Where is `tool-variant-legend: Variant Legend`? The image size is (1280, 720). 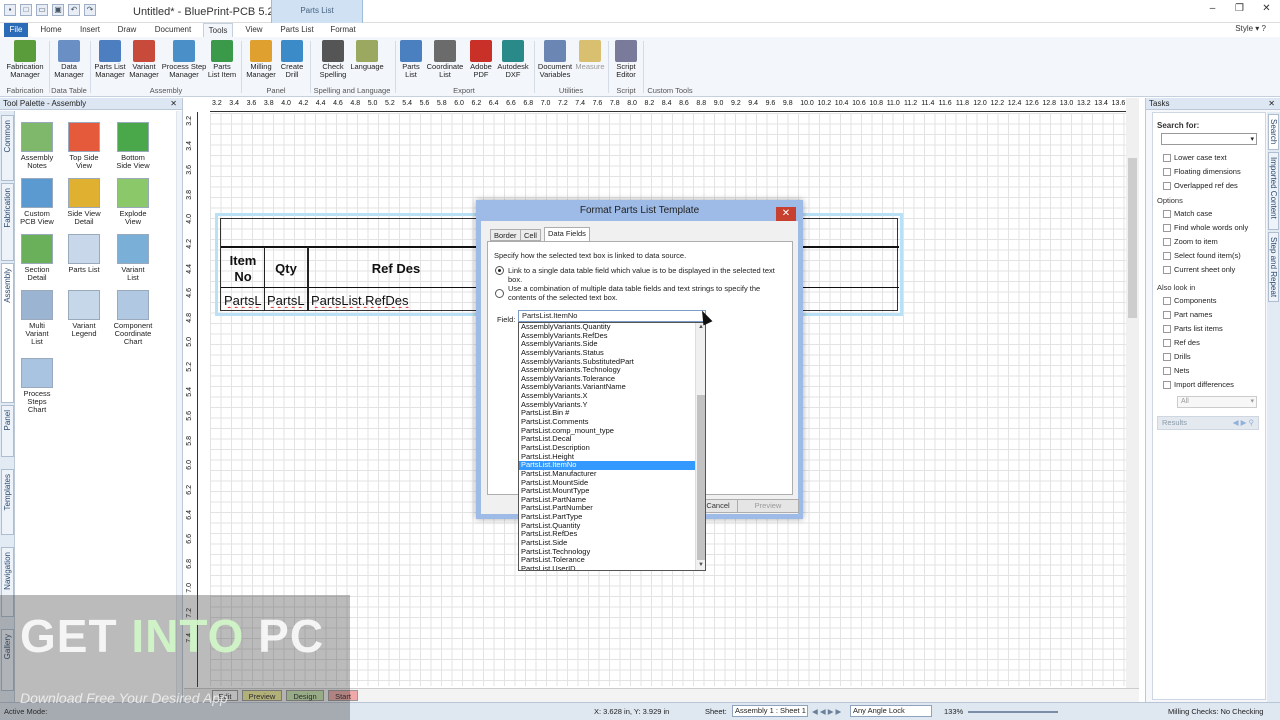
tool-variant-legend: Variant Legend is located at coordinates (84, 314).